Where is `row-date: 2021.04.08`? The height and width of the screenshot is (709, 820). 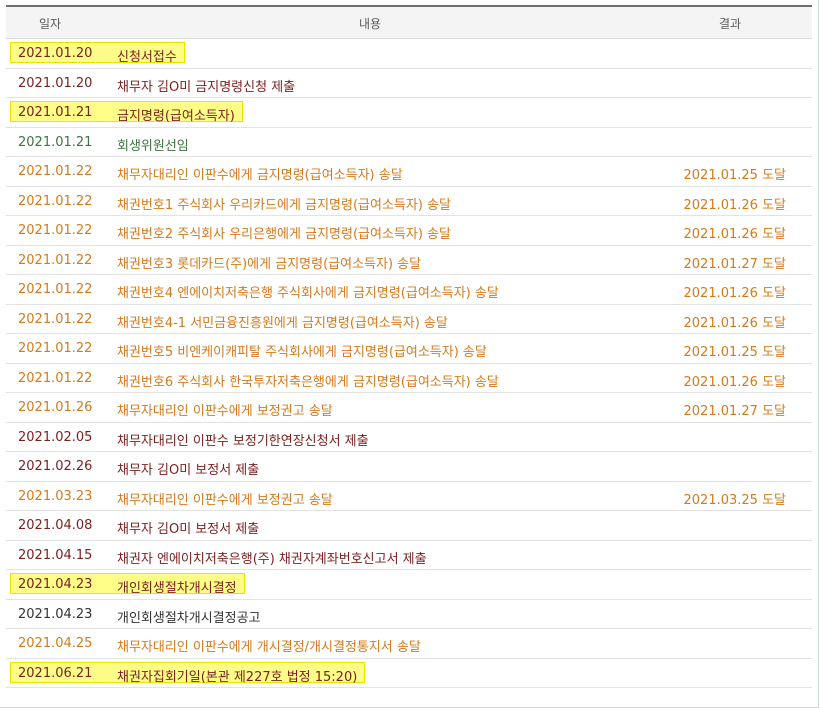
row-date: 2021.04.08 is located at coordinates (55, 525).